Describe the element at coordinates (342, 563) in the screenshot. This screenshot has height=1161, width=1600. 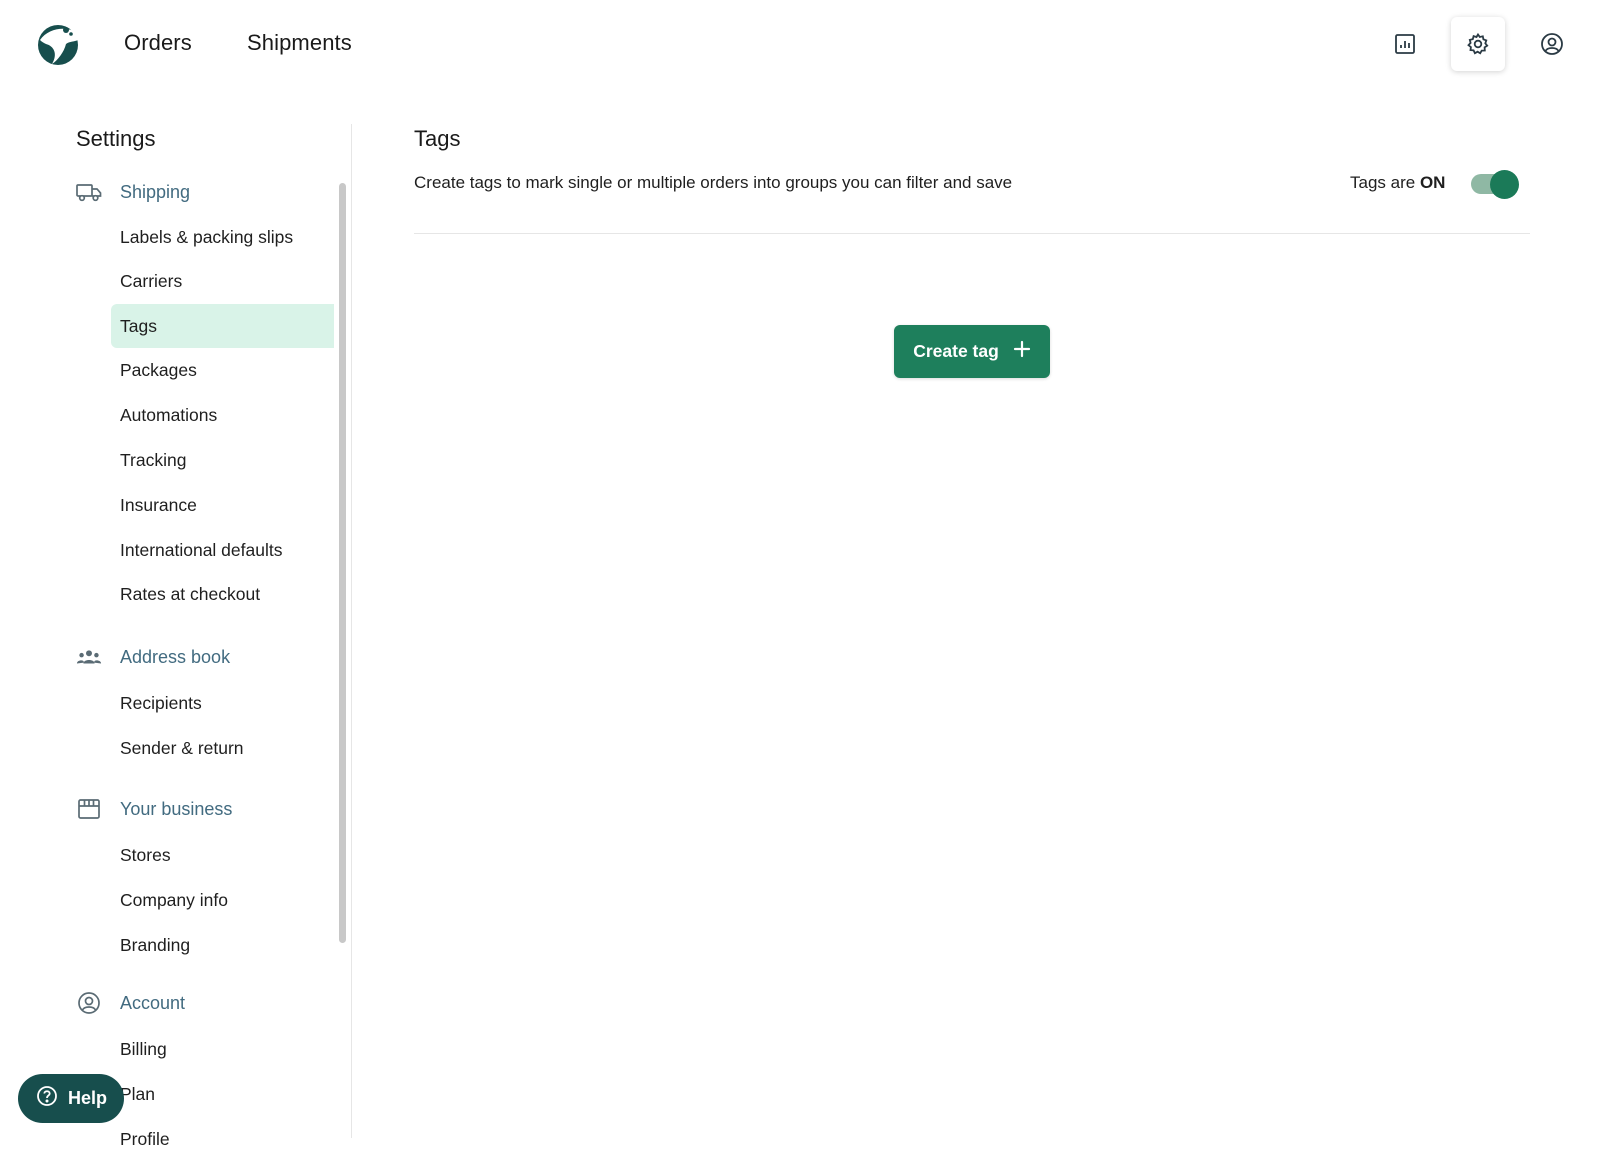
I see `sidebar-scrollbar` at that location.